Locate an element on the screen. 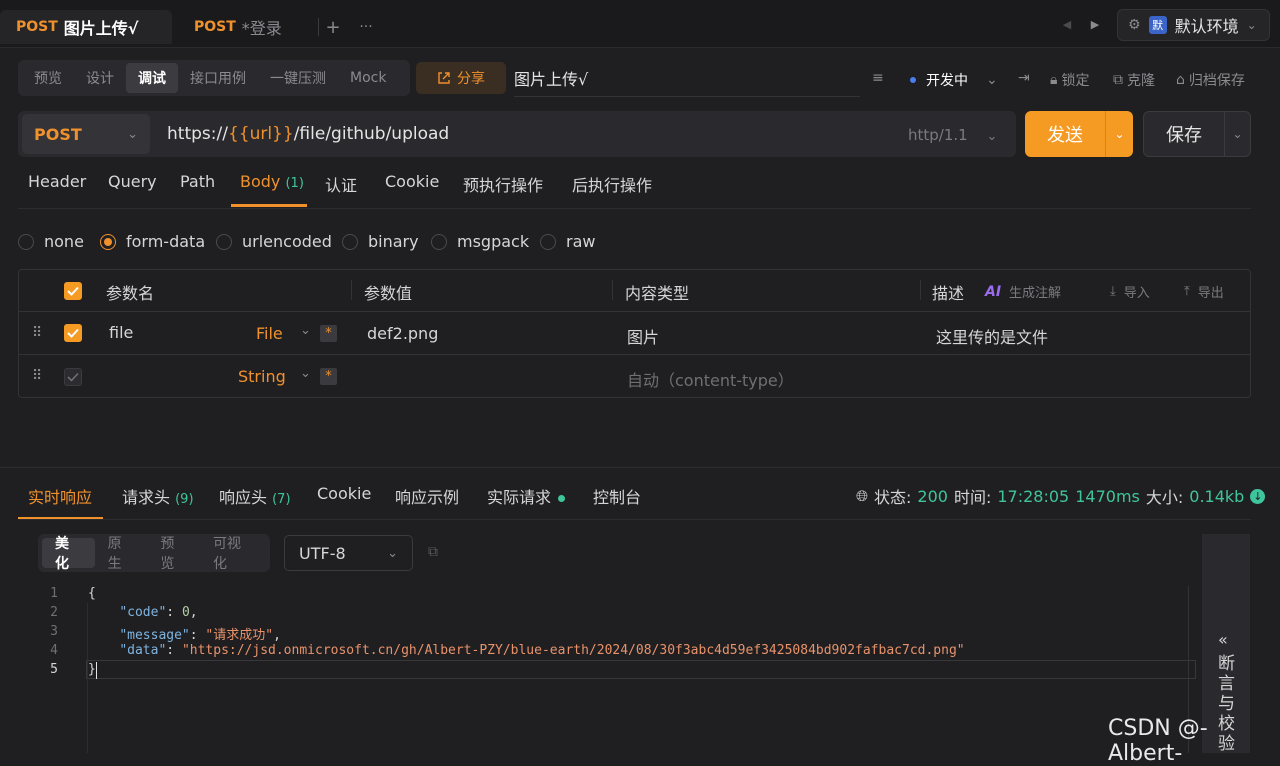 The height and width of the screenshot is (766, 1280). tab-post-script: 后执行操作 is located at coordinates (612, 184).